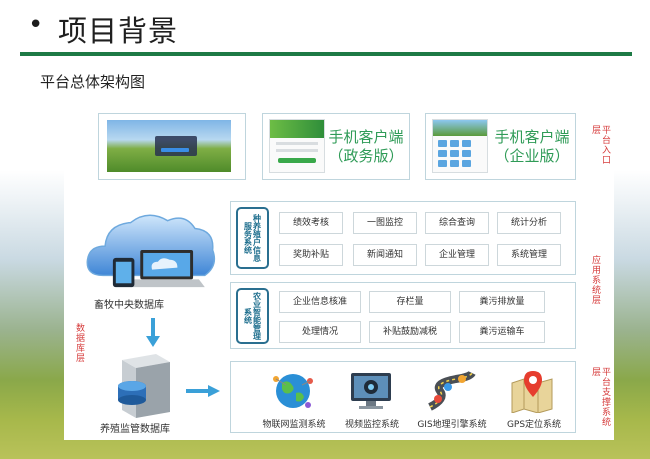 The image size is (650, 459). I want to click on gov-client-label: 手机客户端 （政务版）, so click(366, 146).